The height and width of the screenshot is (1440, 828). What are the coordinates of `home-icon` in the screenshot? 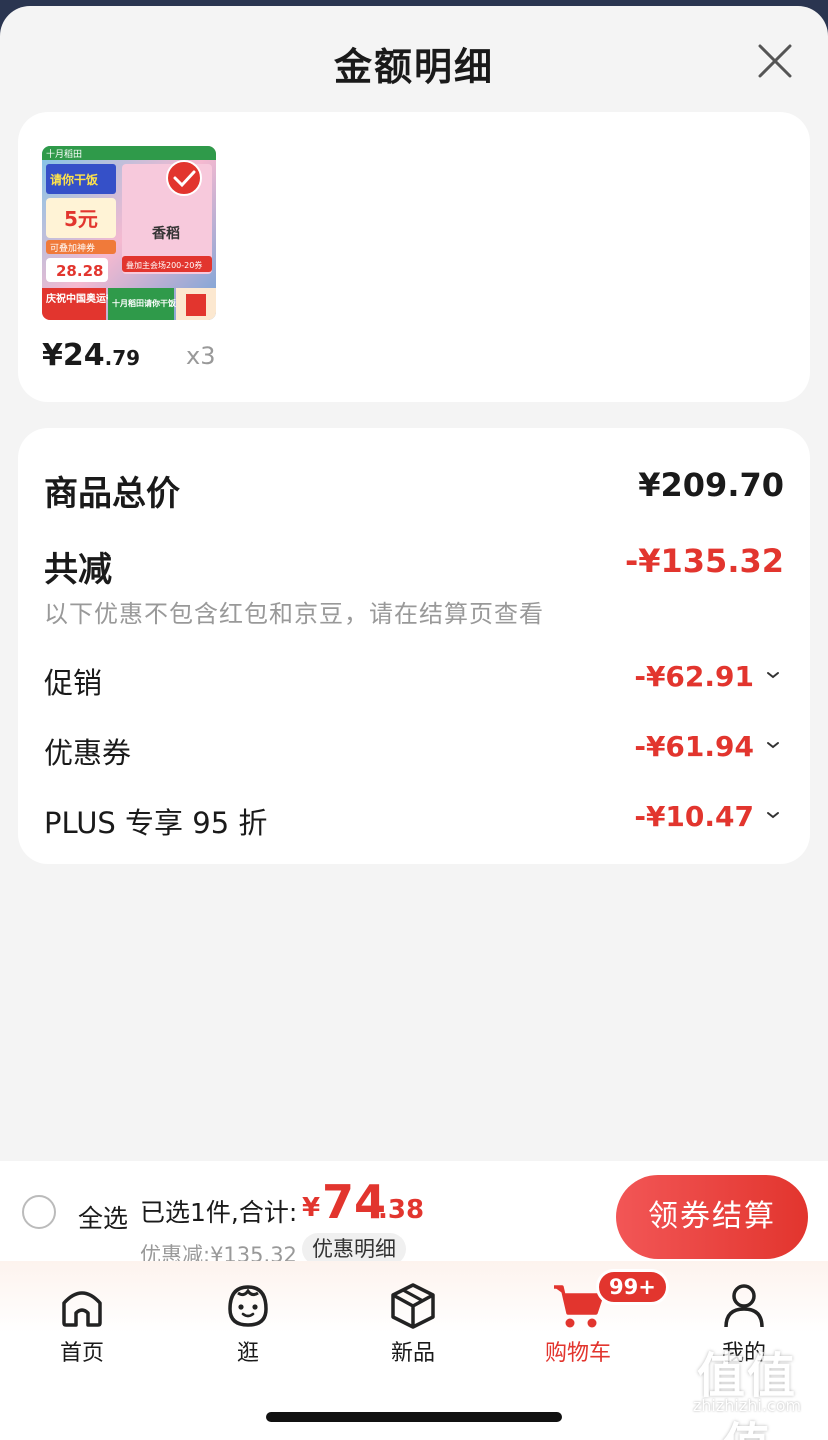 It's located at (82, 1309).